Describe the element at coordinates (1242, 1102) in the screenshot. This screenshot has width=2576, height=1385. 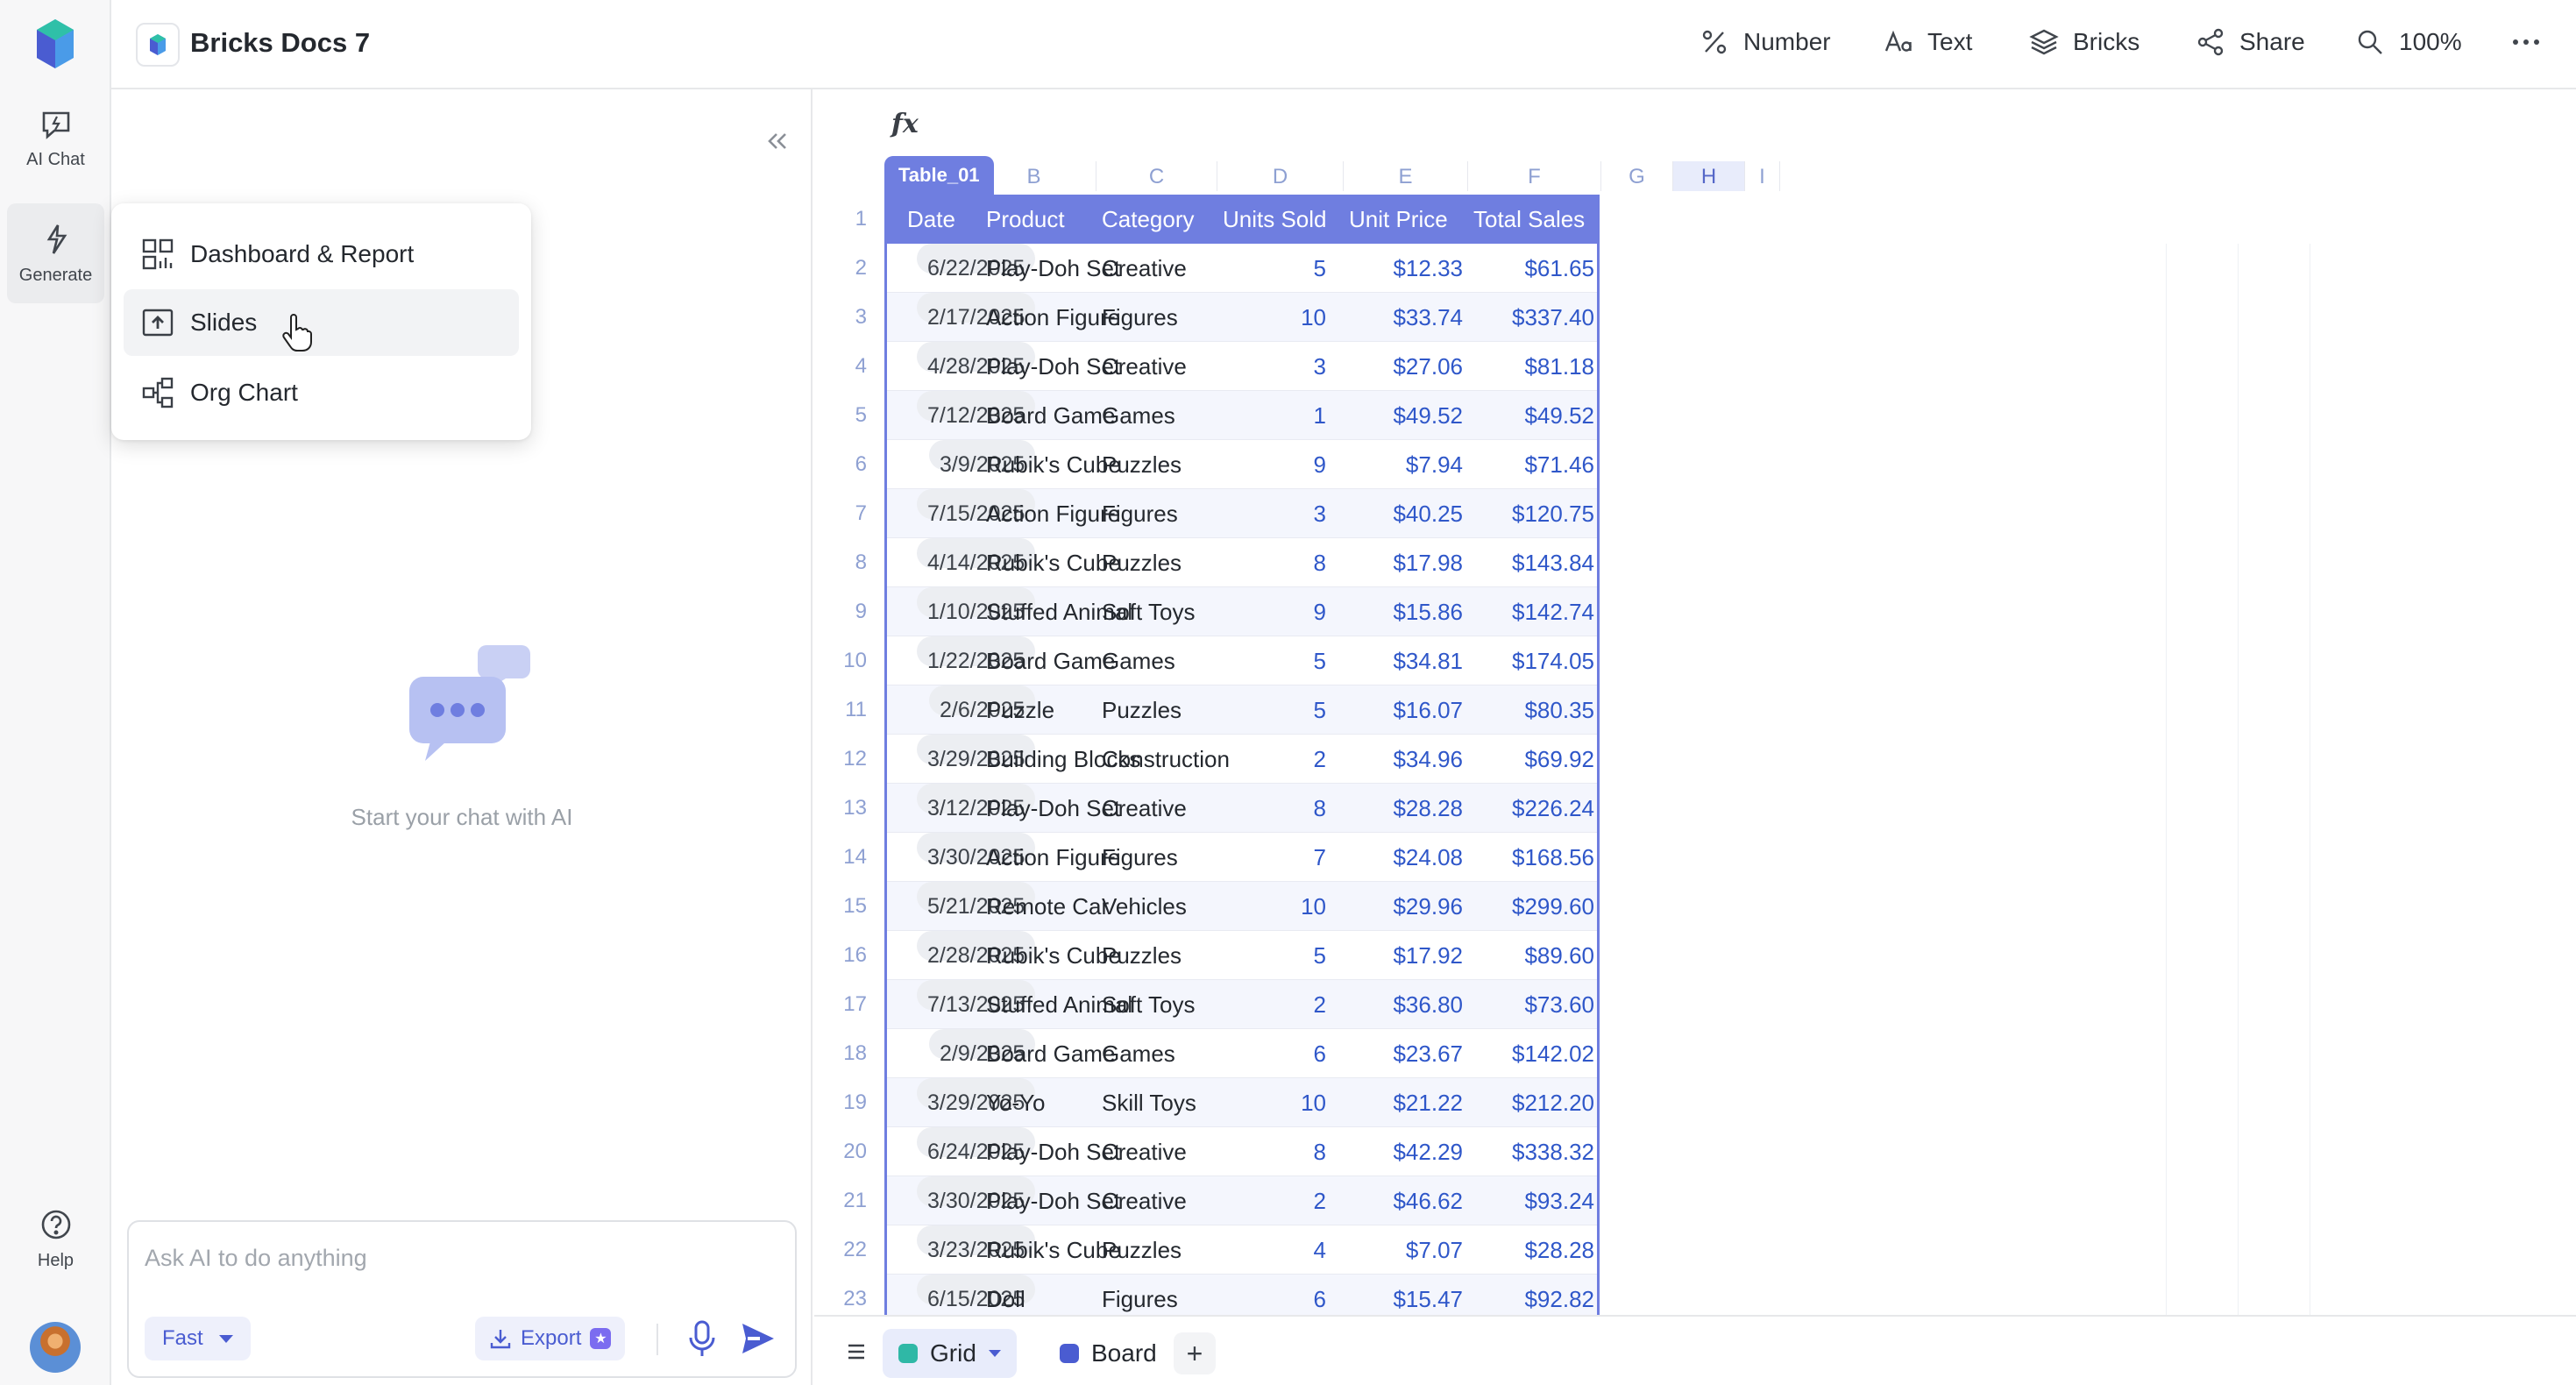
I see `table-row: 3/29/2025 Yo-Yo Skill Toys 10 $21.22 $212.20` at that location.